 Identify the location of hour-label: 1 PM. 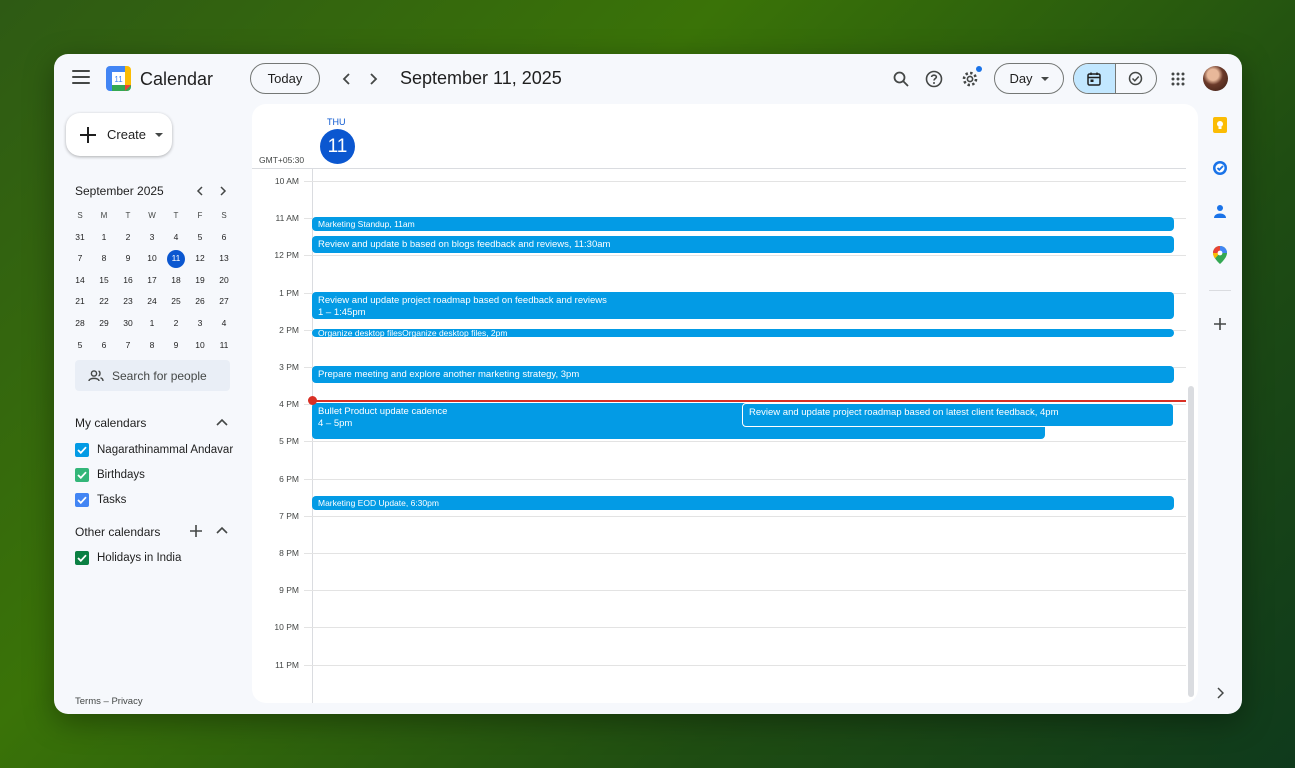
(289, 292).